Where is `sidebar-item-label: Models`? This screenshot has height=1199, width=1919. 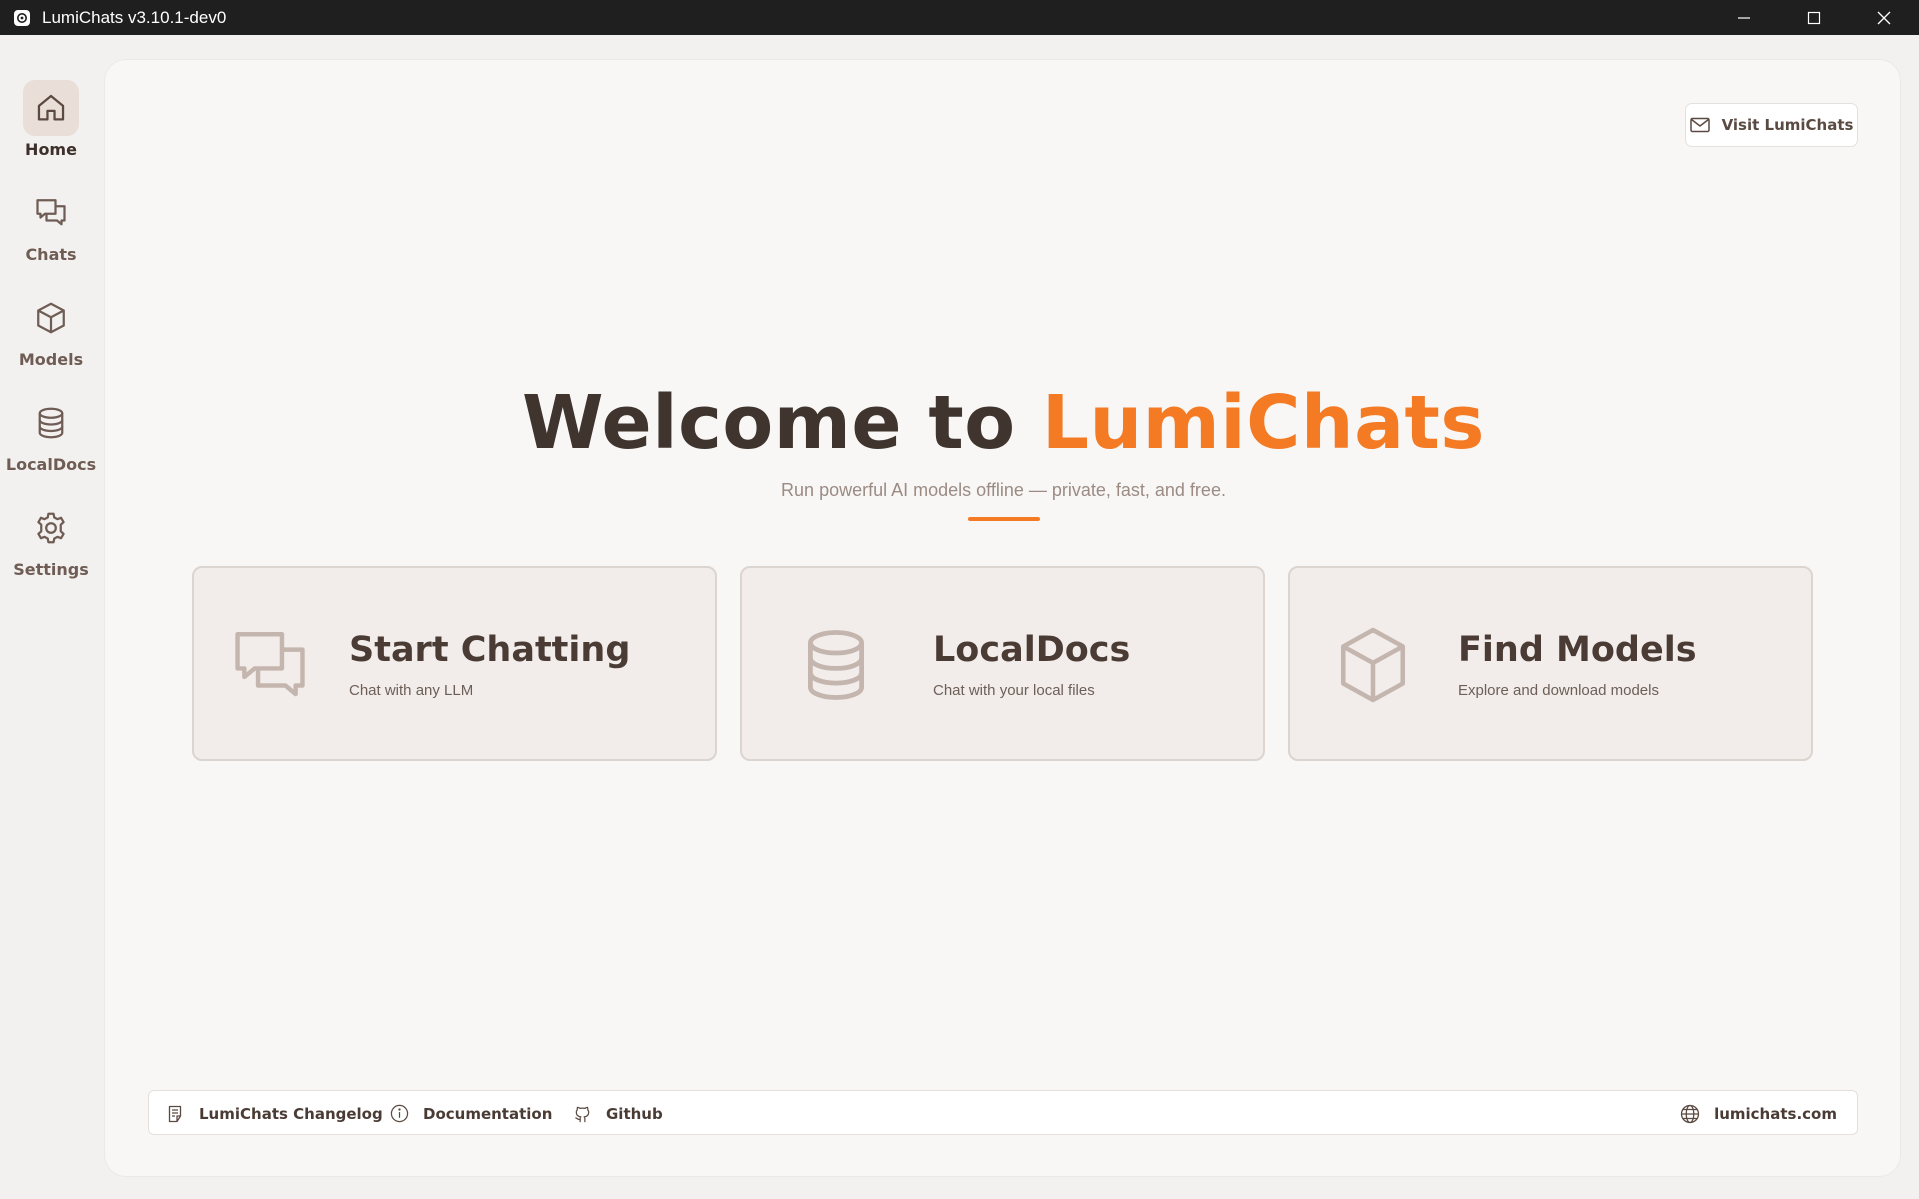
sidebar-item-label: Models is located at coordinates (51, 359).